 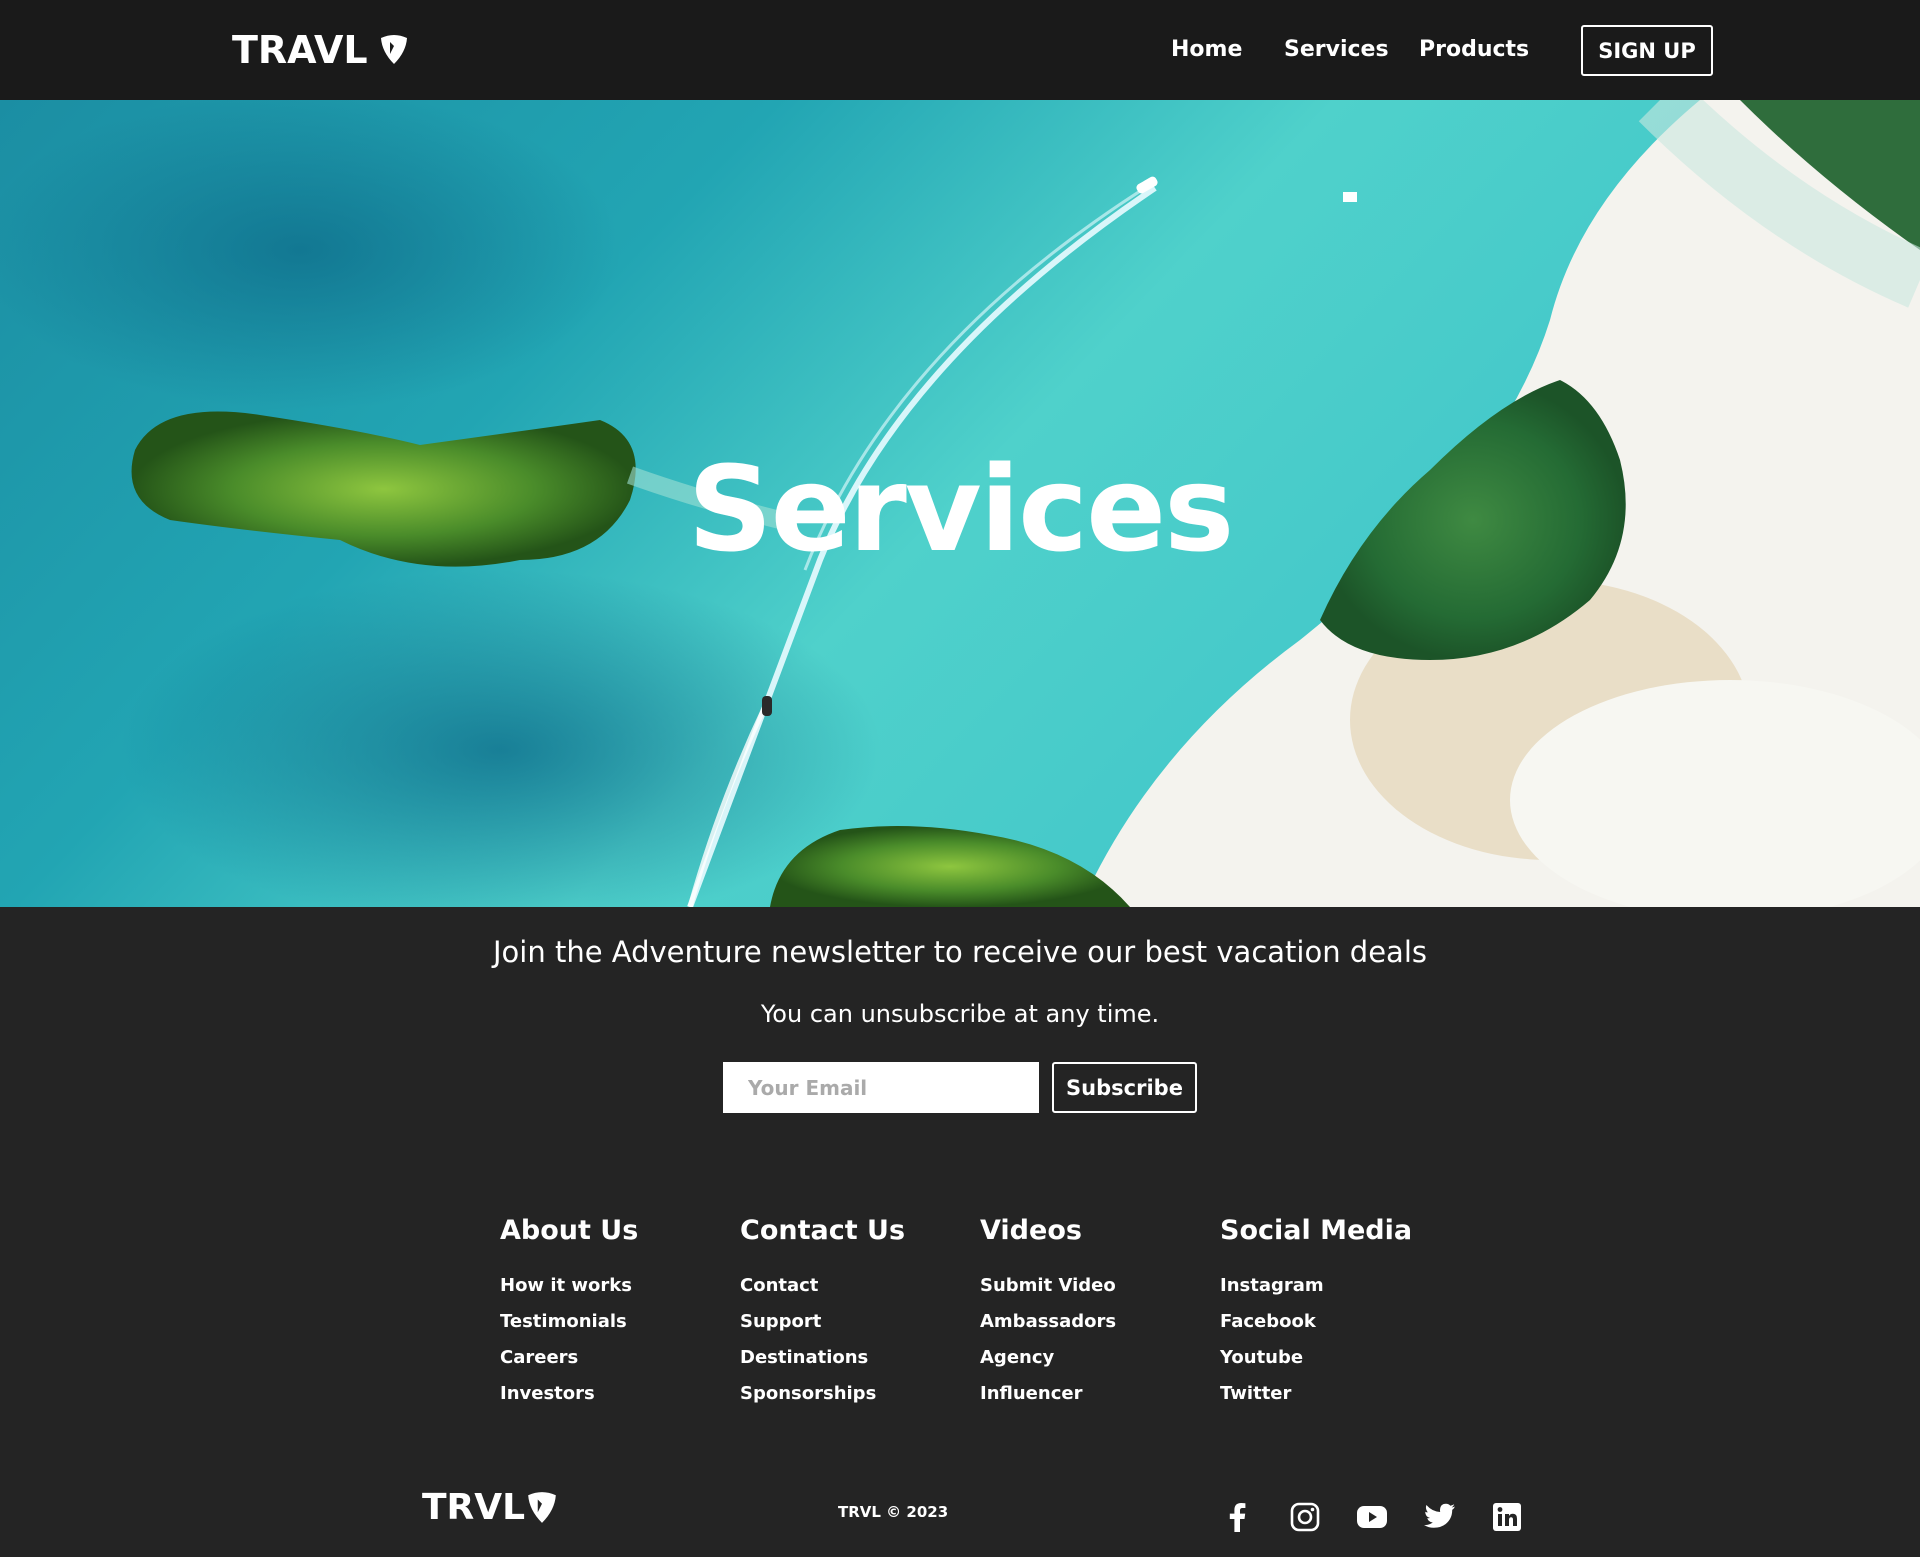 I want to click on footer-link-contact: Contact, so click(x=855, y=1286).